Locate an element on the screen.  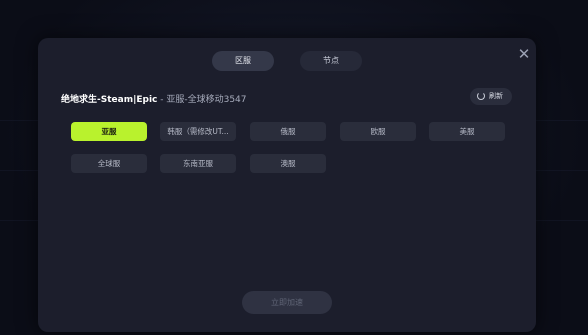
region-chip-europe: 欧服 is located at coordinates (378, 131).